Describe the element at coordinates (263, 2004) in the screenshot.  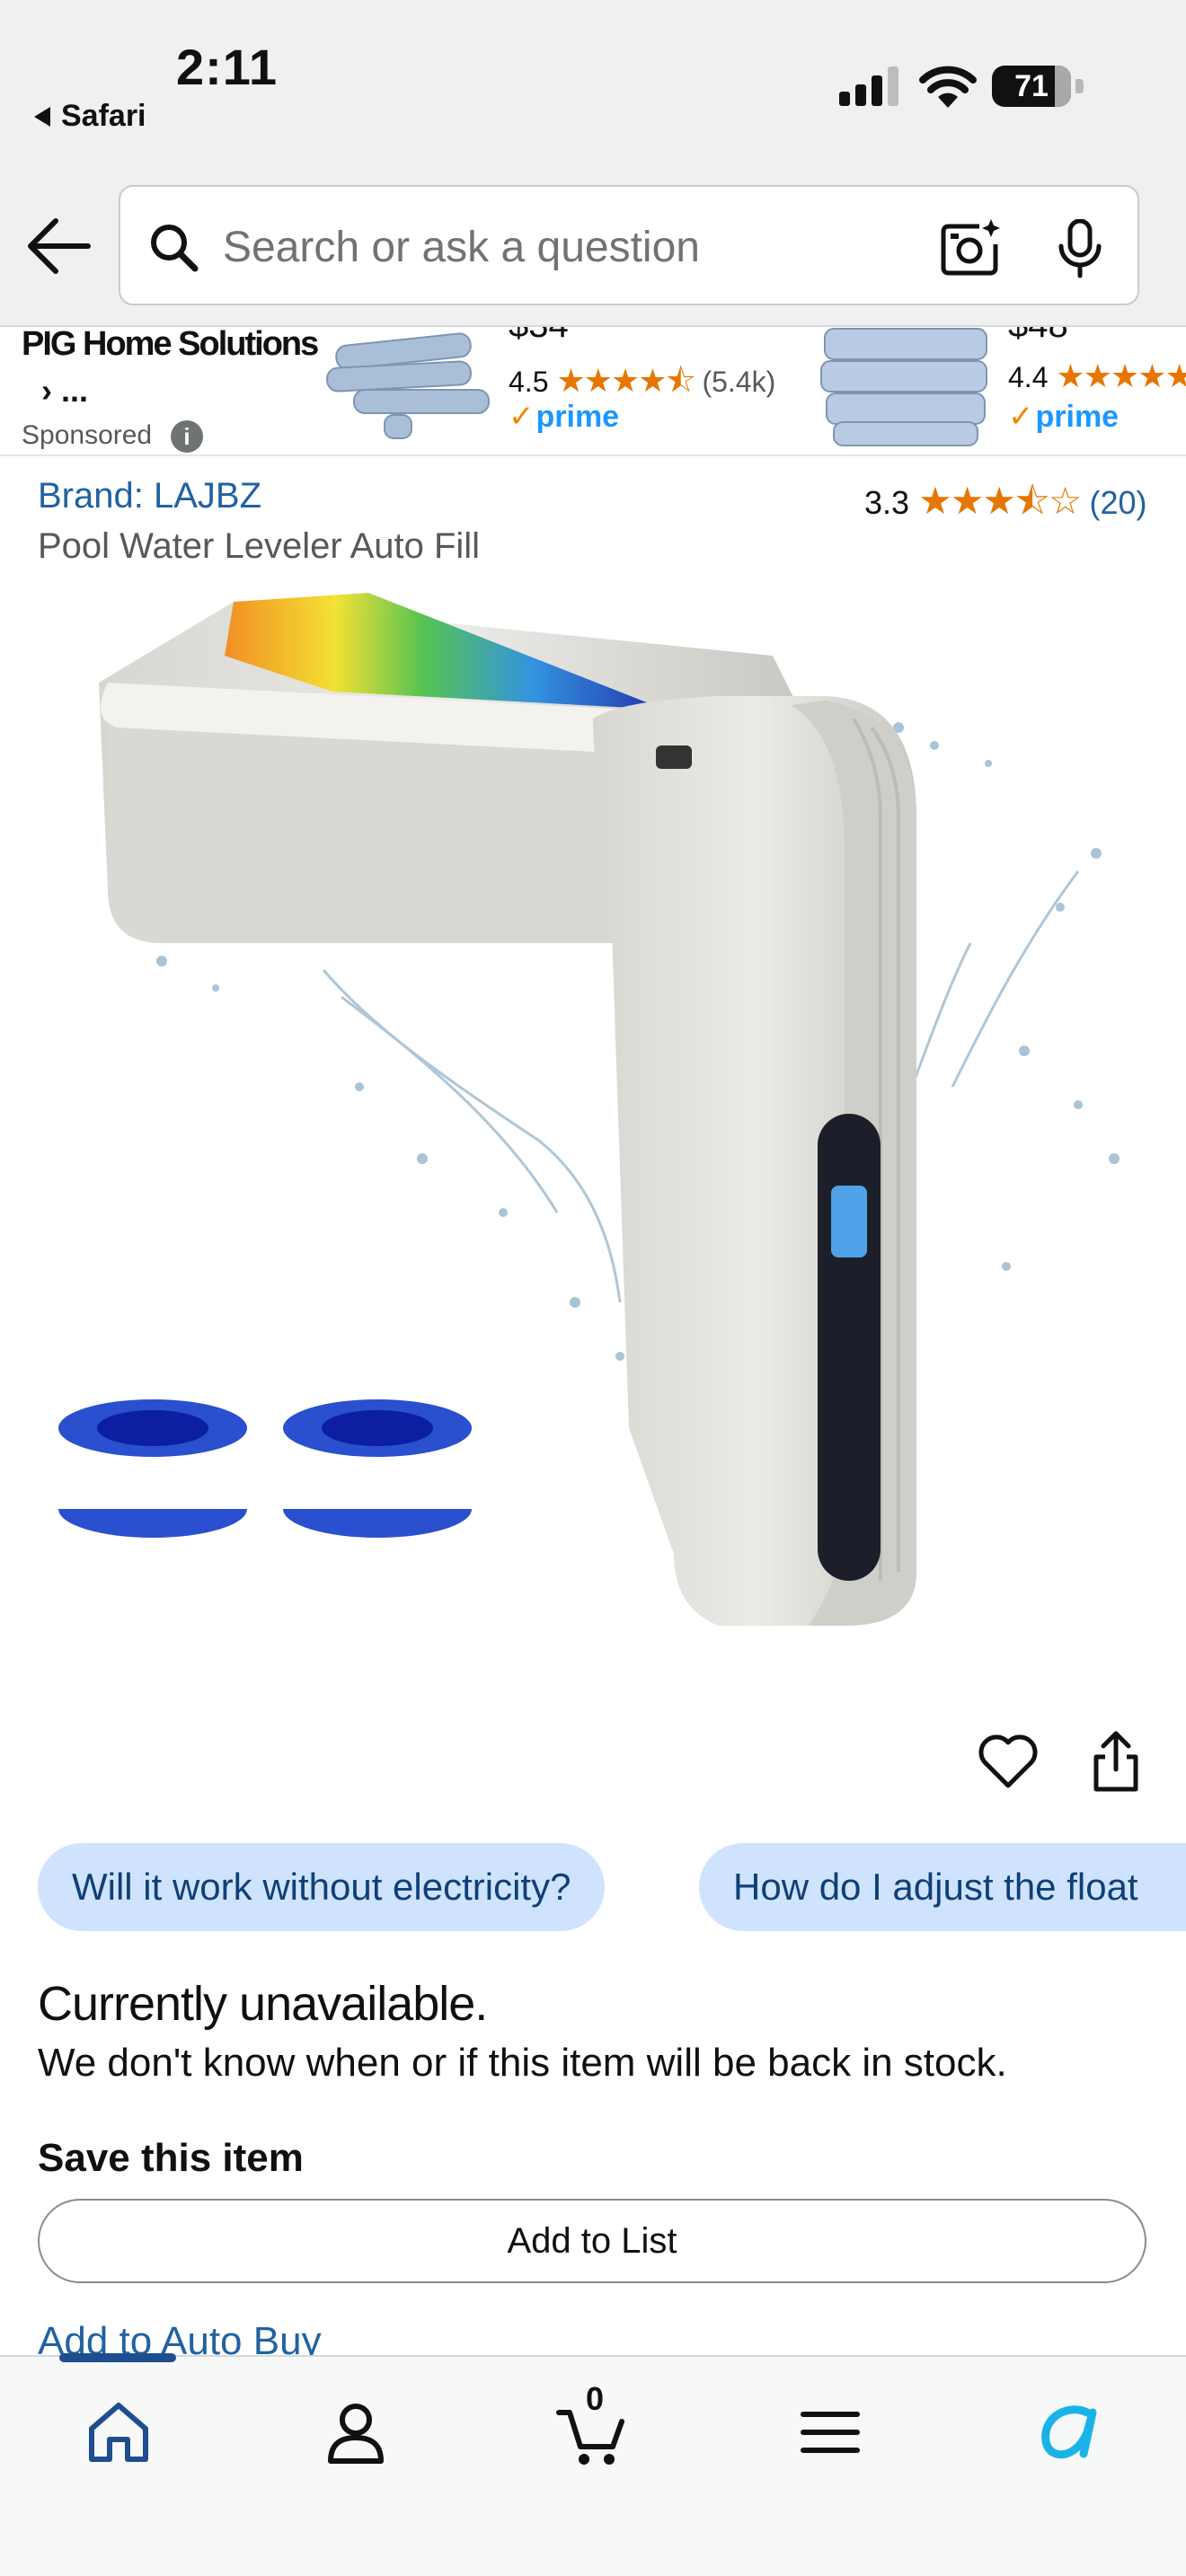
I see `availability-headline: Currently unavailable.` at that location.